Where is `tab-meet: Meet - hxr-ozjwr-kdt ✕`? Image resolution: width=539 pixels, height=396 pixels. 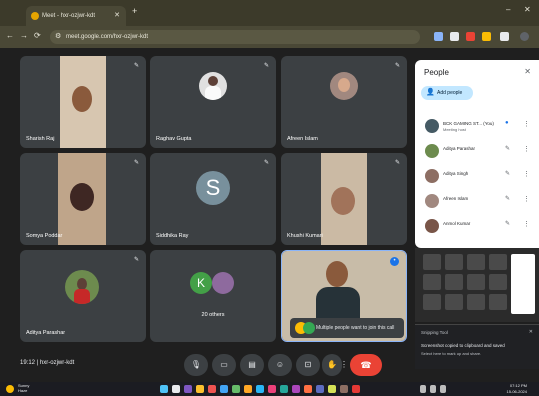 tab-meet: Meet - hxr-ozjwr-kdt ✕ is located at coordinates (76, 16).